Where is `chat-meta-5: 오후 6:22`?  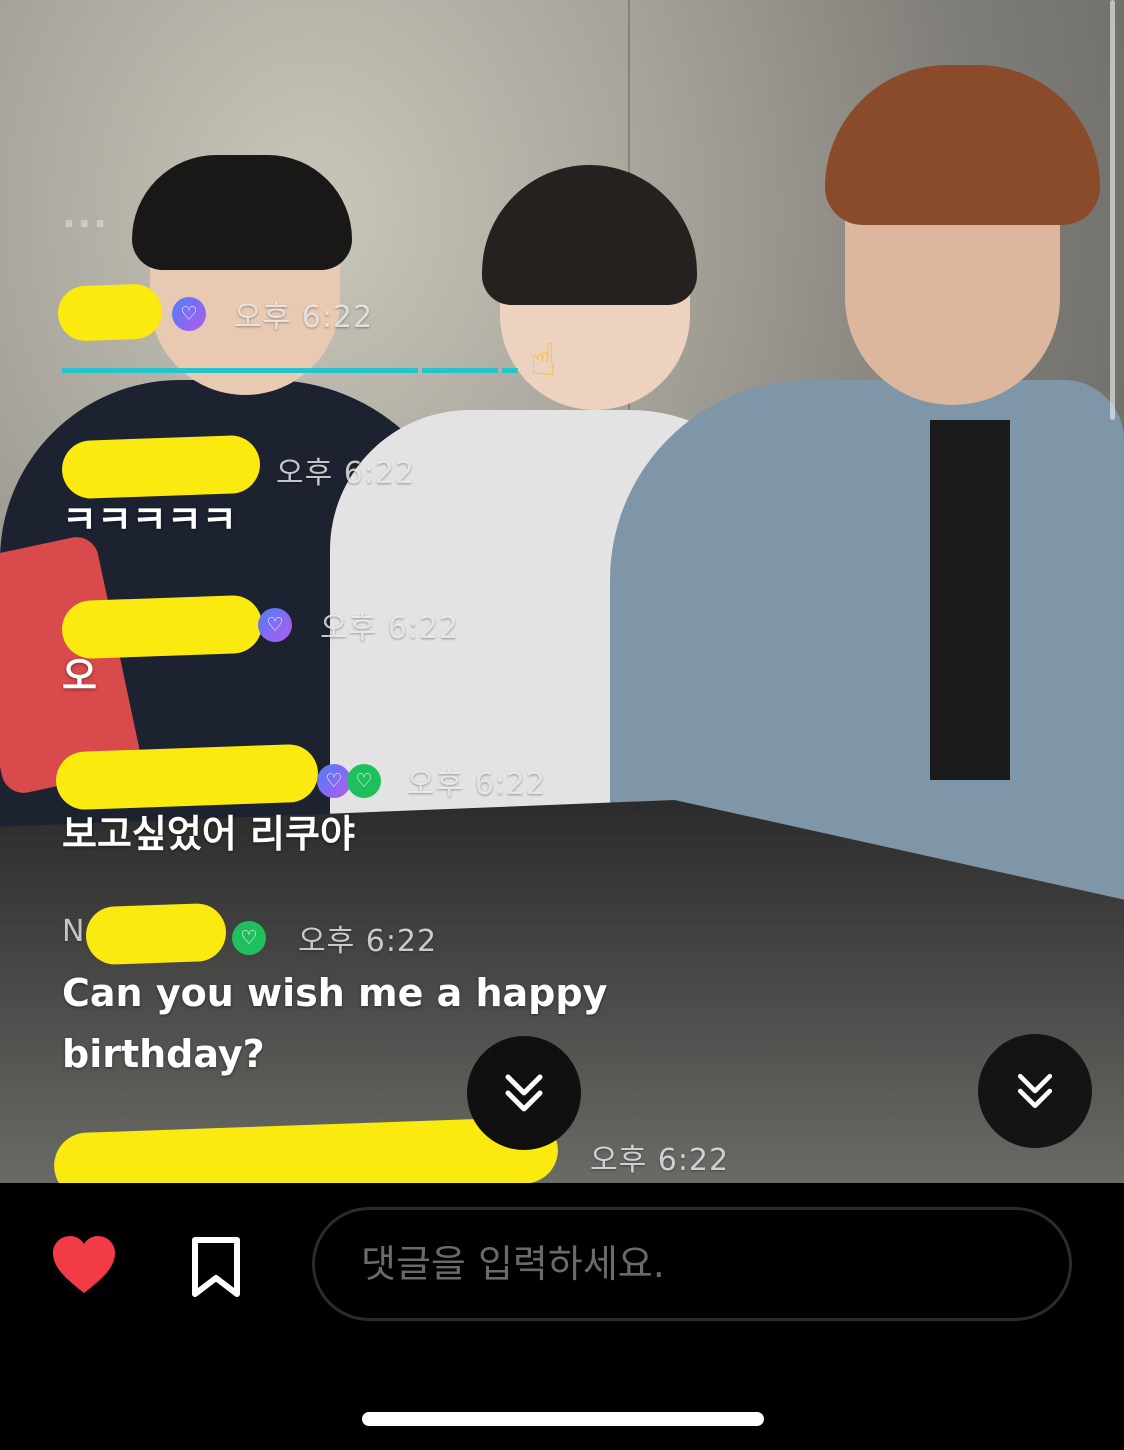
chat-meta-5: 오후 6:22 is located at coordinates (659, 1157).